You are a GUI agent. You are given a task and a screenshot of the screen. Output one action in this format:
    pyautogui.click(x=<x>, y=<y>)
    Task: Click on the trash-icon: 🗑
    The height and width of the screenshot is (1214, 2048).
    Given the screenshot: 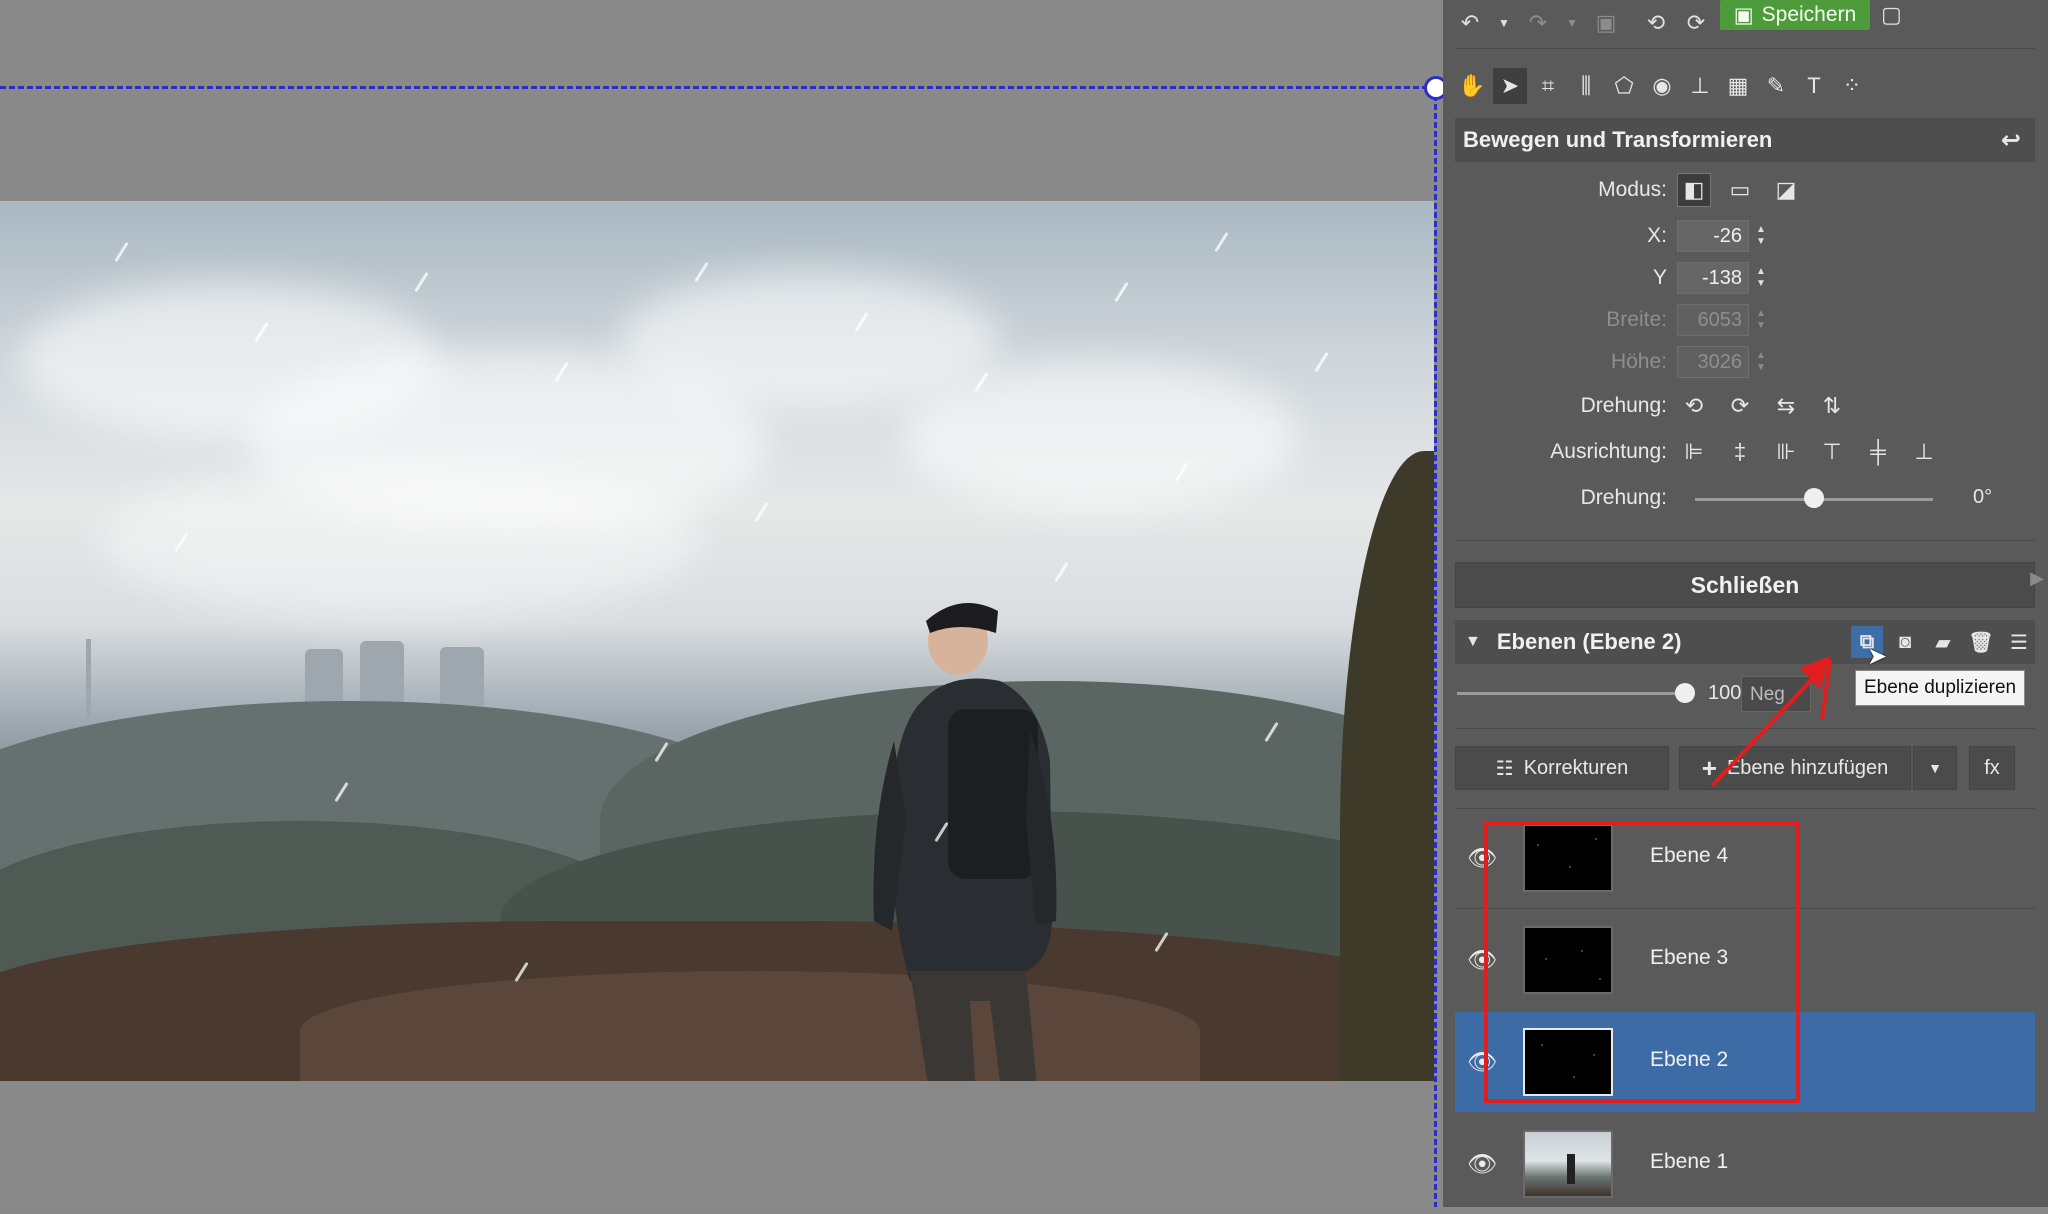 What is the action you would take?
    pyautogui.click(x=1981, y=642)
    